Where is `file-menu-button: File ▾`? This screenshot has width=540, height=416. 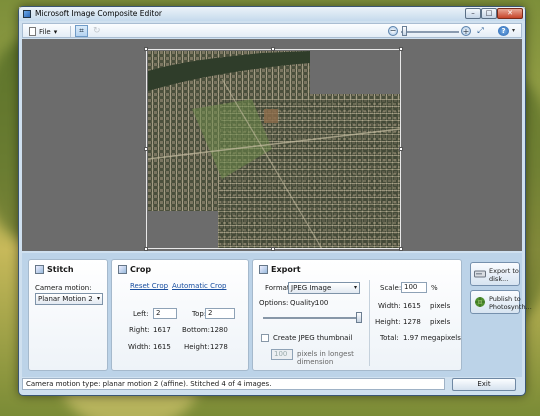 file-menu-button: File ▾ is located at coordinates (43, 31).